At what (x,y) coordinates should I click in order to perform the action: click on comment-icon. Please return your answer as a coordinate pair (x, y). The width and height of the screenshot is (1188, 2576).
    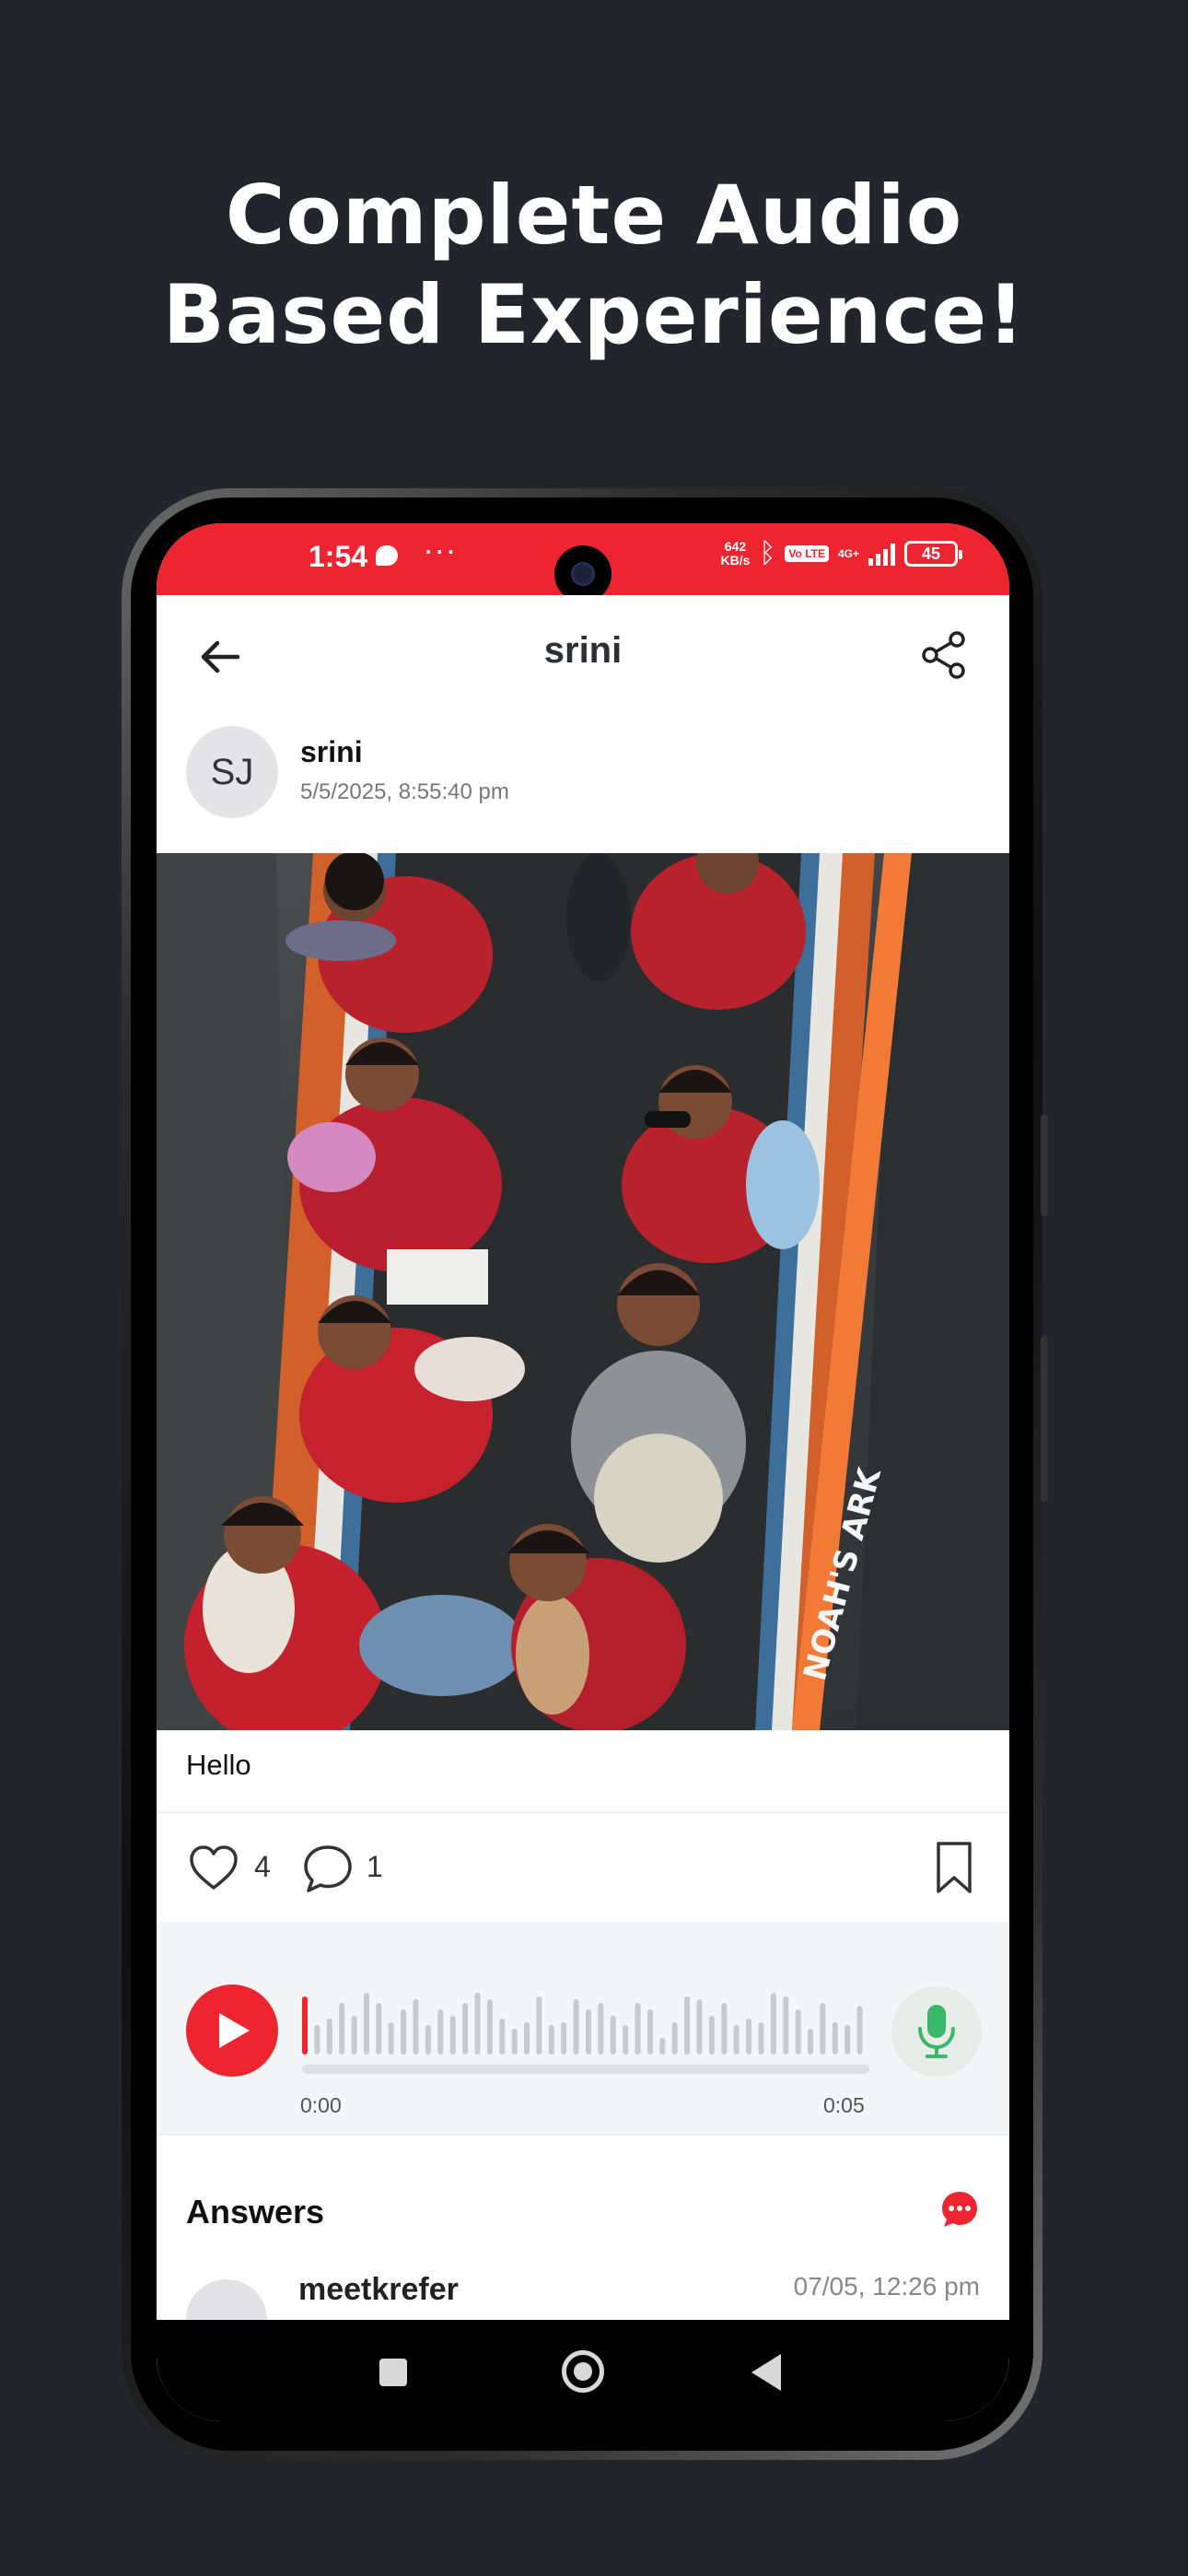
    Looking at the image, I should click on (328, 1868).